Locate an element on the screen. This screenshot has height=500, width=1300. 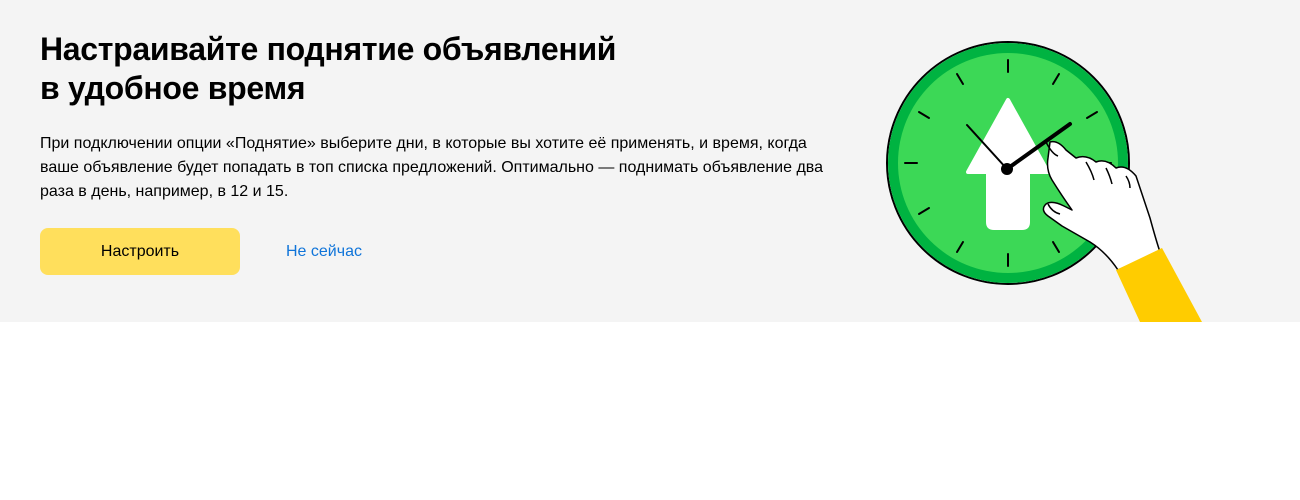
banner-title-line-1: Настраивайте поднятие объявлений is located at coordinates (328, 49).